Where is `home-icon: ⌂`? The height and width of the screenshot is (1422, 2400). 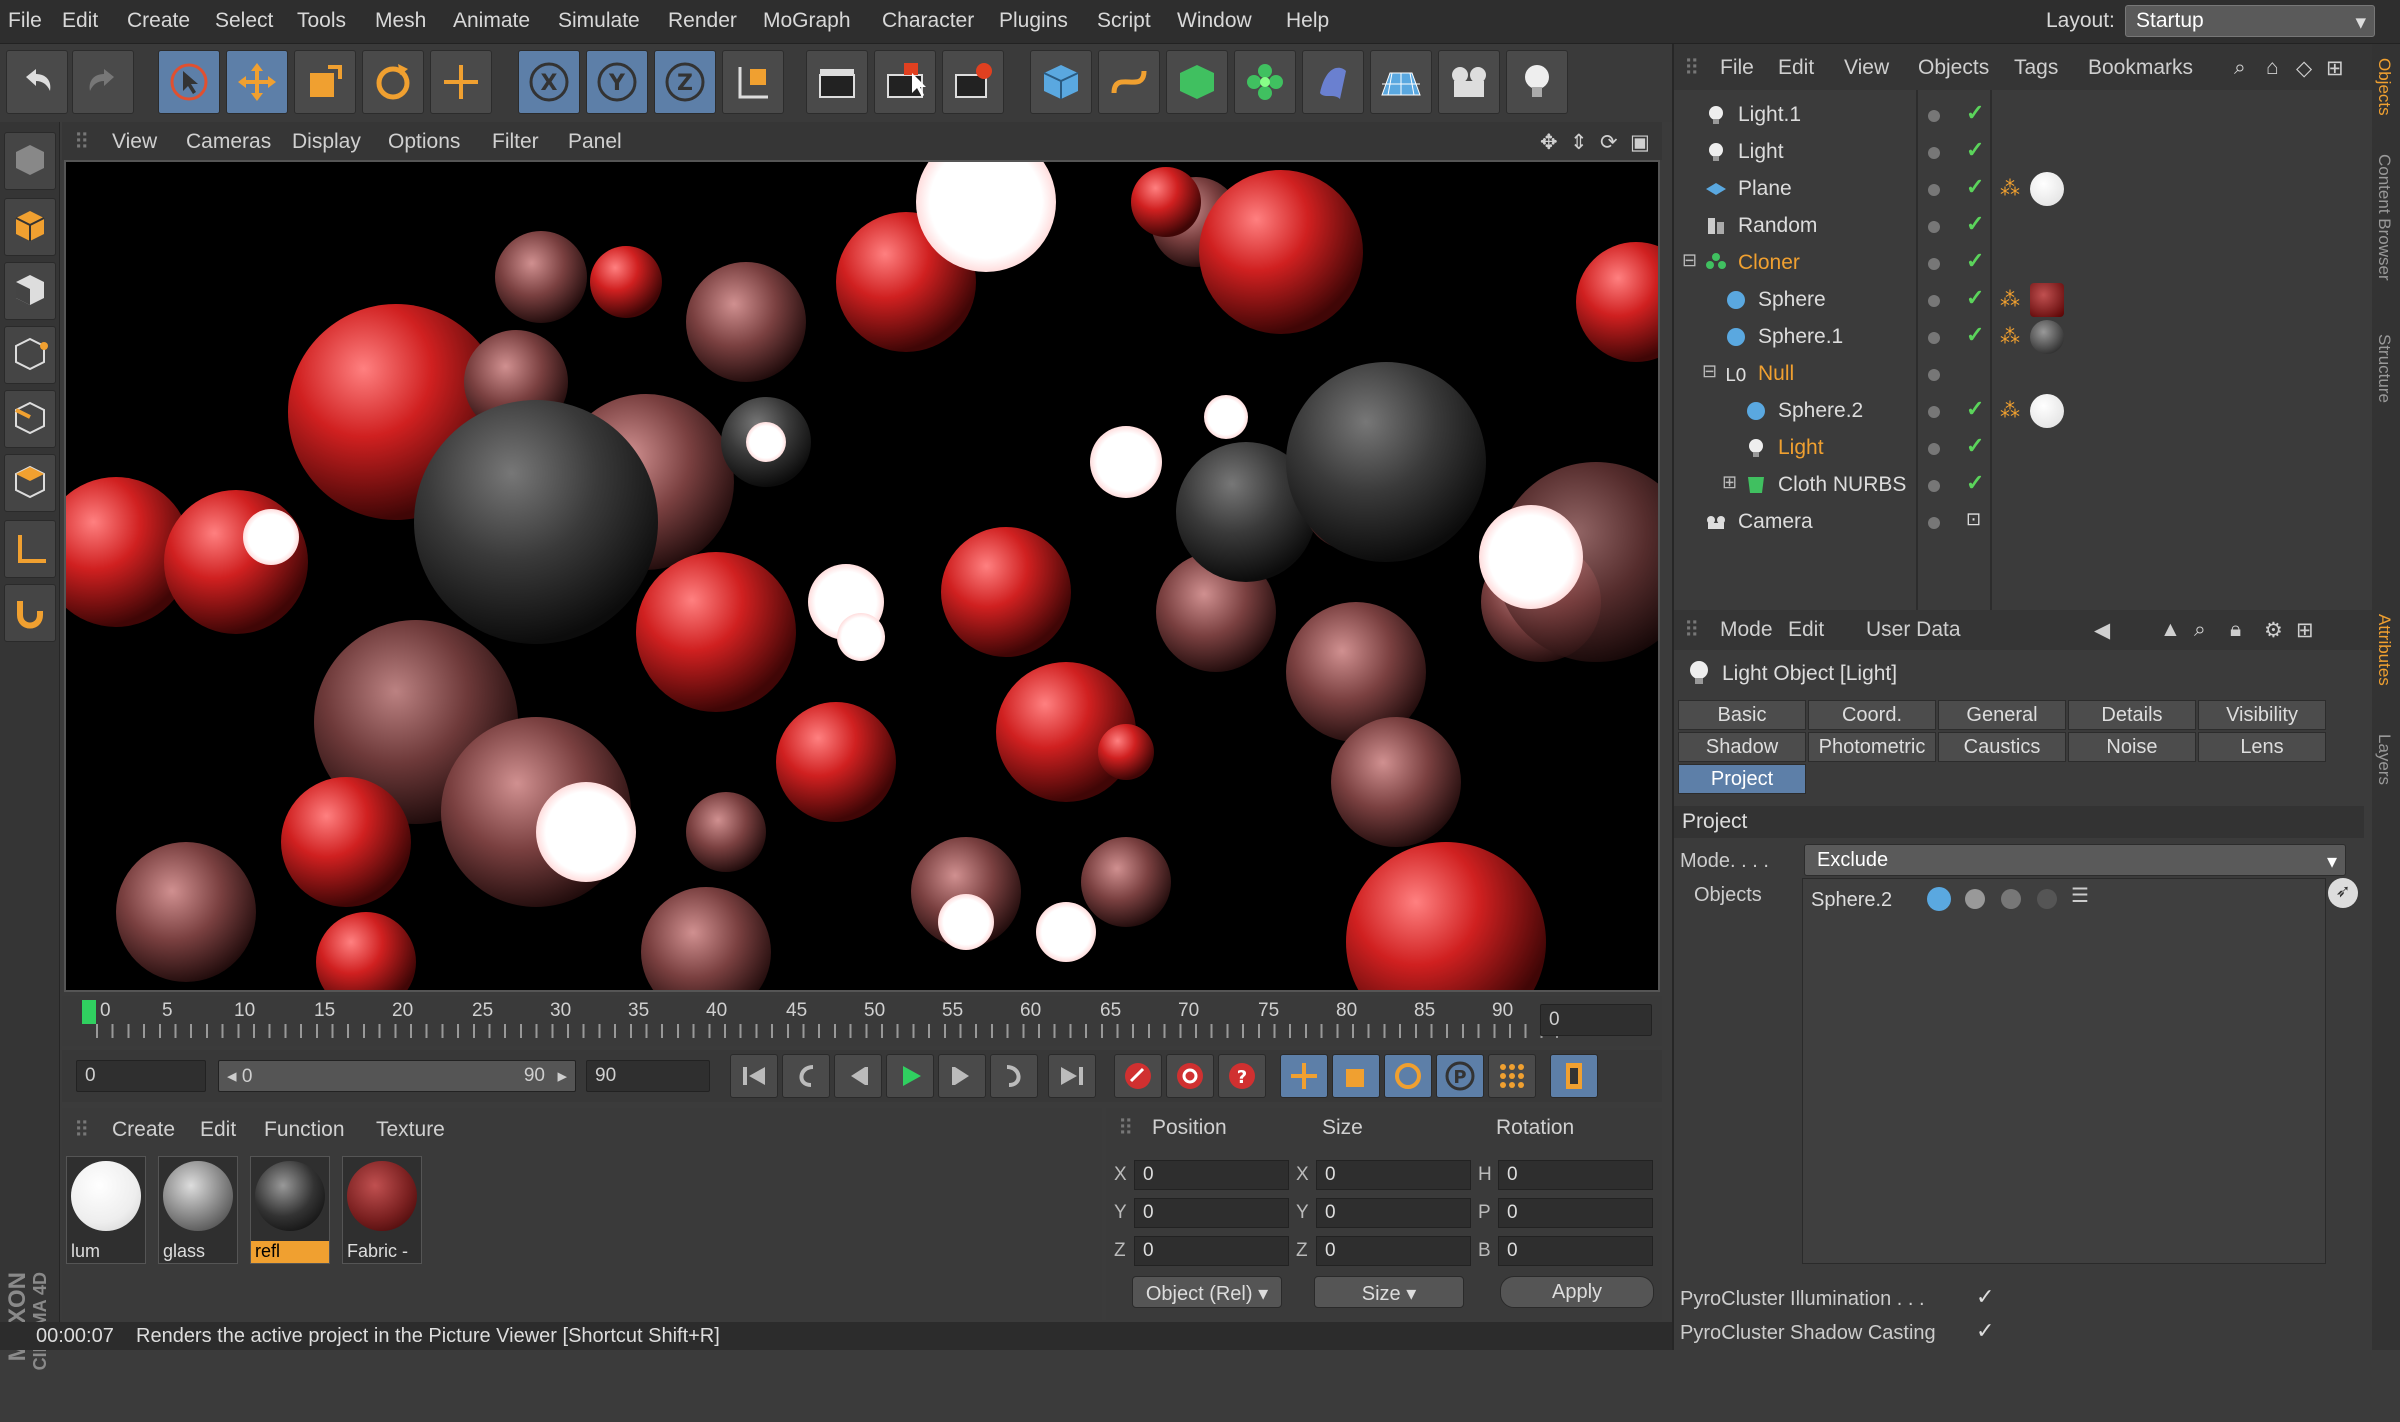 home-icon: ⌂ is located at coordinates (2272, 68).